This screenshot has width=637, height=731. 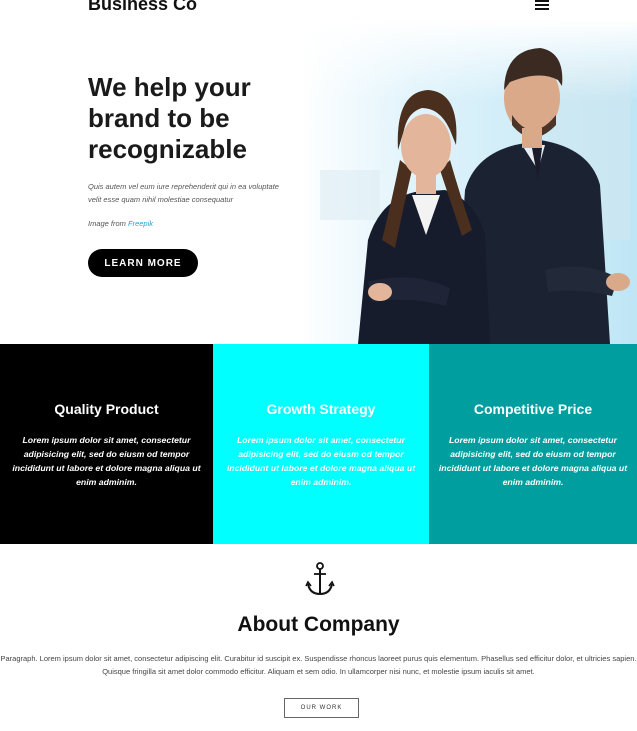 What do you see at coordinates (140, 223) in the screenshot?
I see `freepik-link: Freepik` at bounding box center [140, 223].